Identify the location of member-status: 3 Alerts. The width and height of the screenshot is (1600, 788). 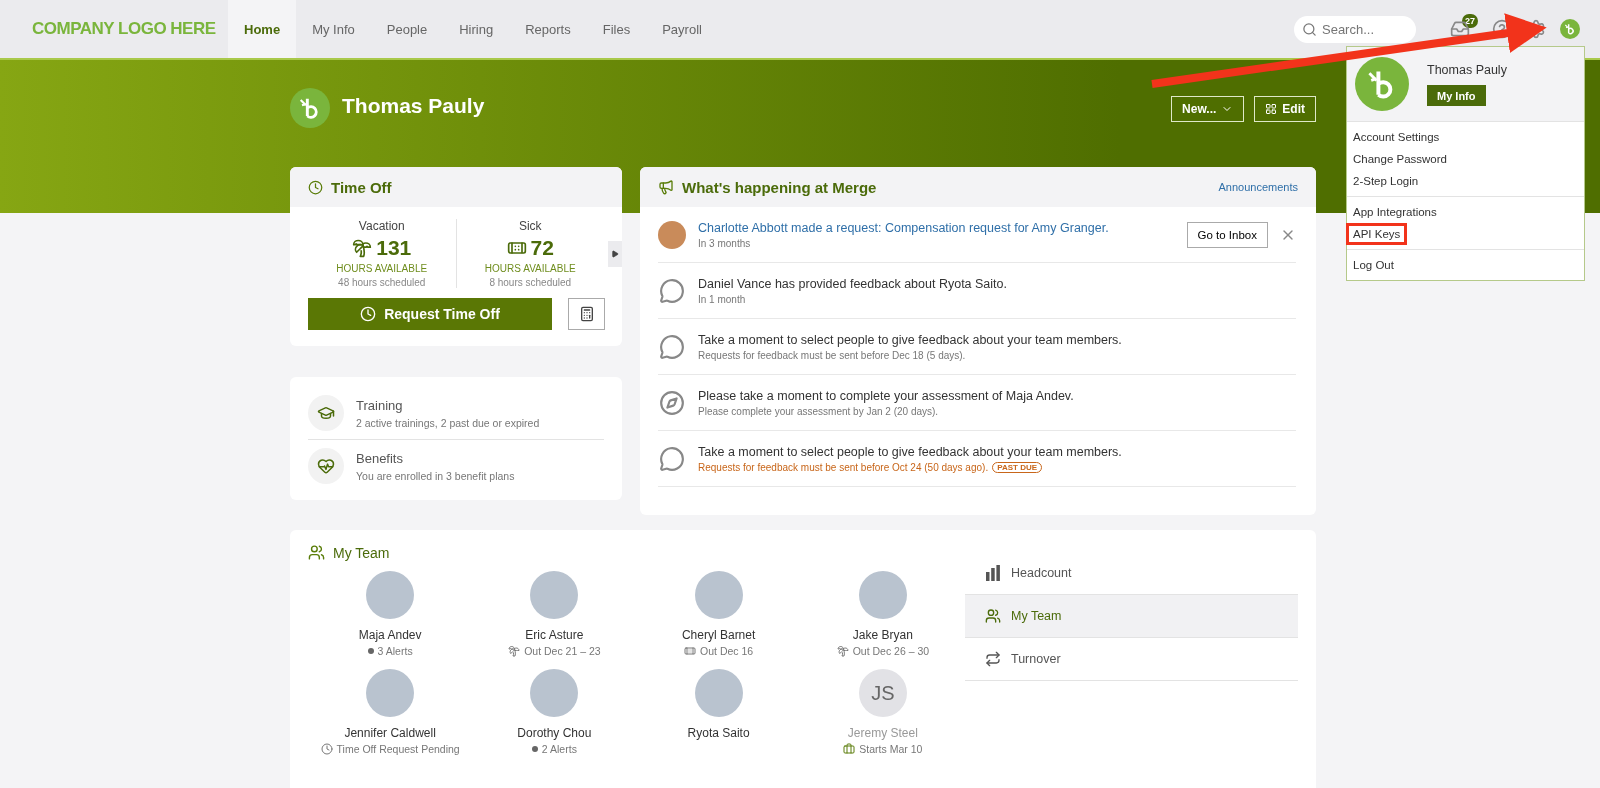
(395, 651).